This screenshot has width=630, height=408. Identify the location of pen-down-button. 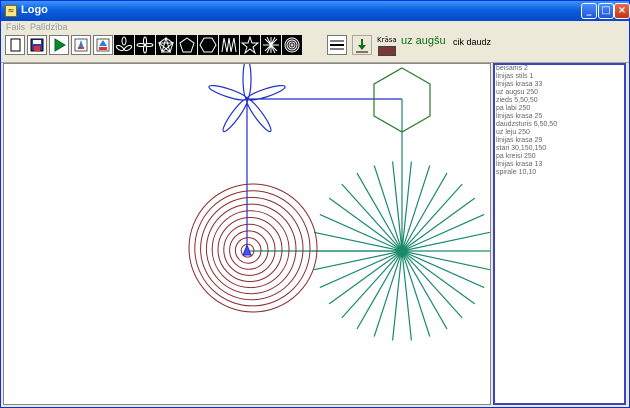
(362, 45).